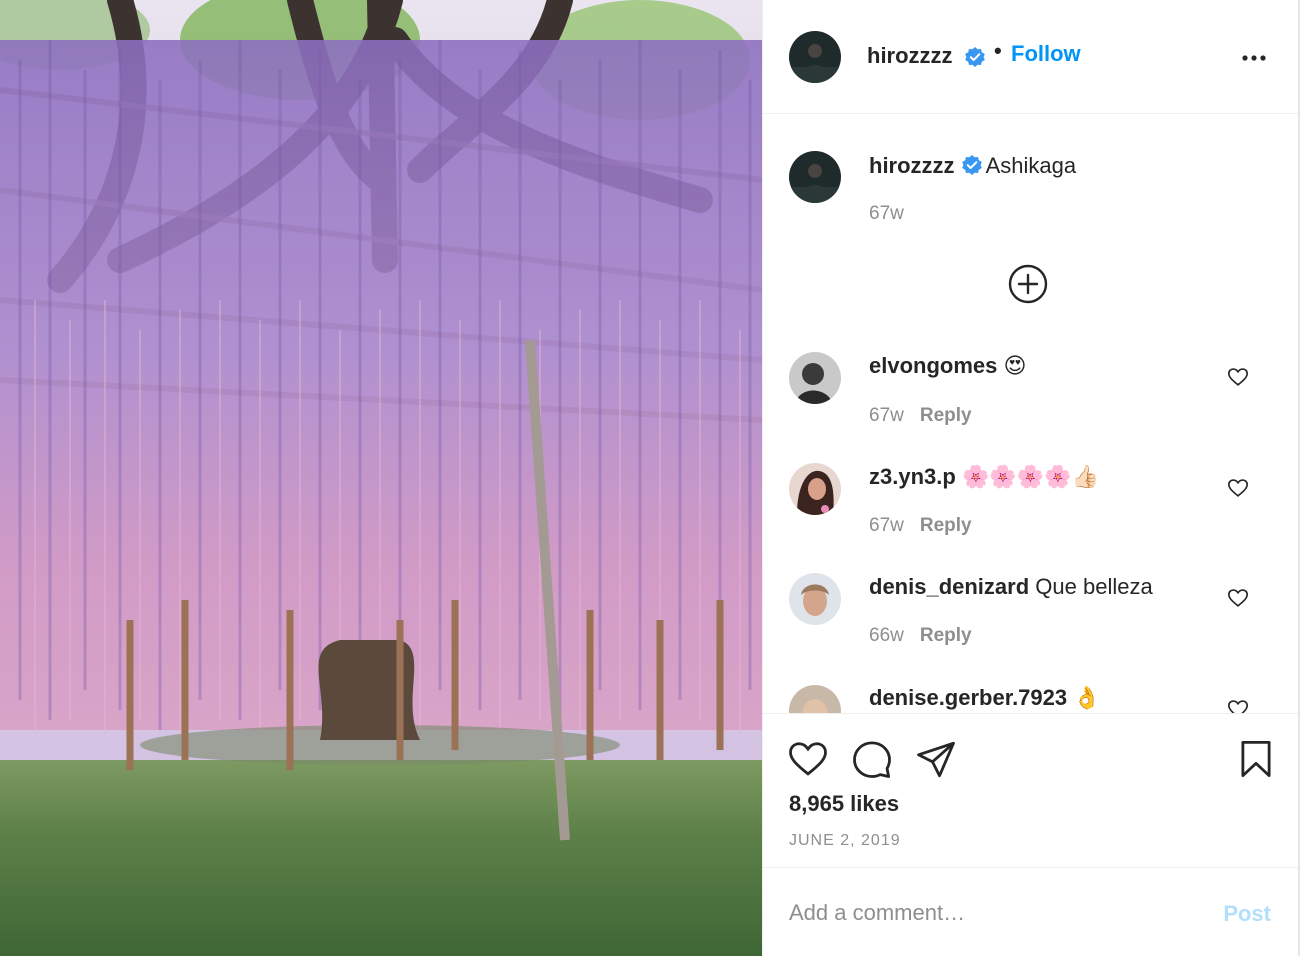 The width and height of the screenshot is (1300, 956). What do you see at coordinates (968, 697) in the screenshot?
I see `comment-username: denise.gerber.7923` at bounding box center [968, 697].